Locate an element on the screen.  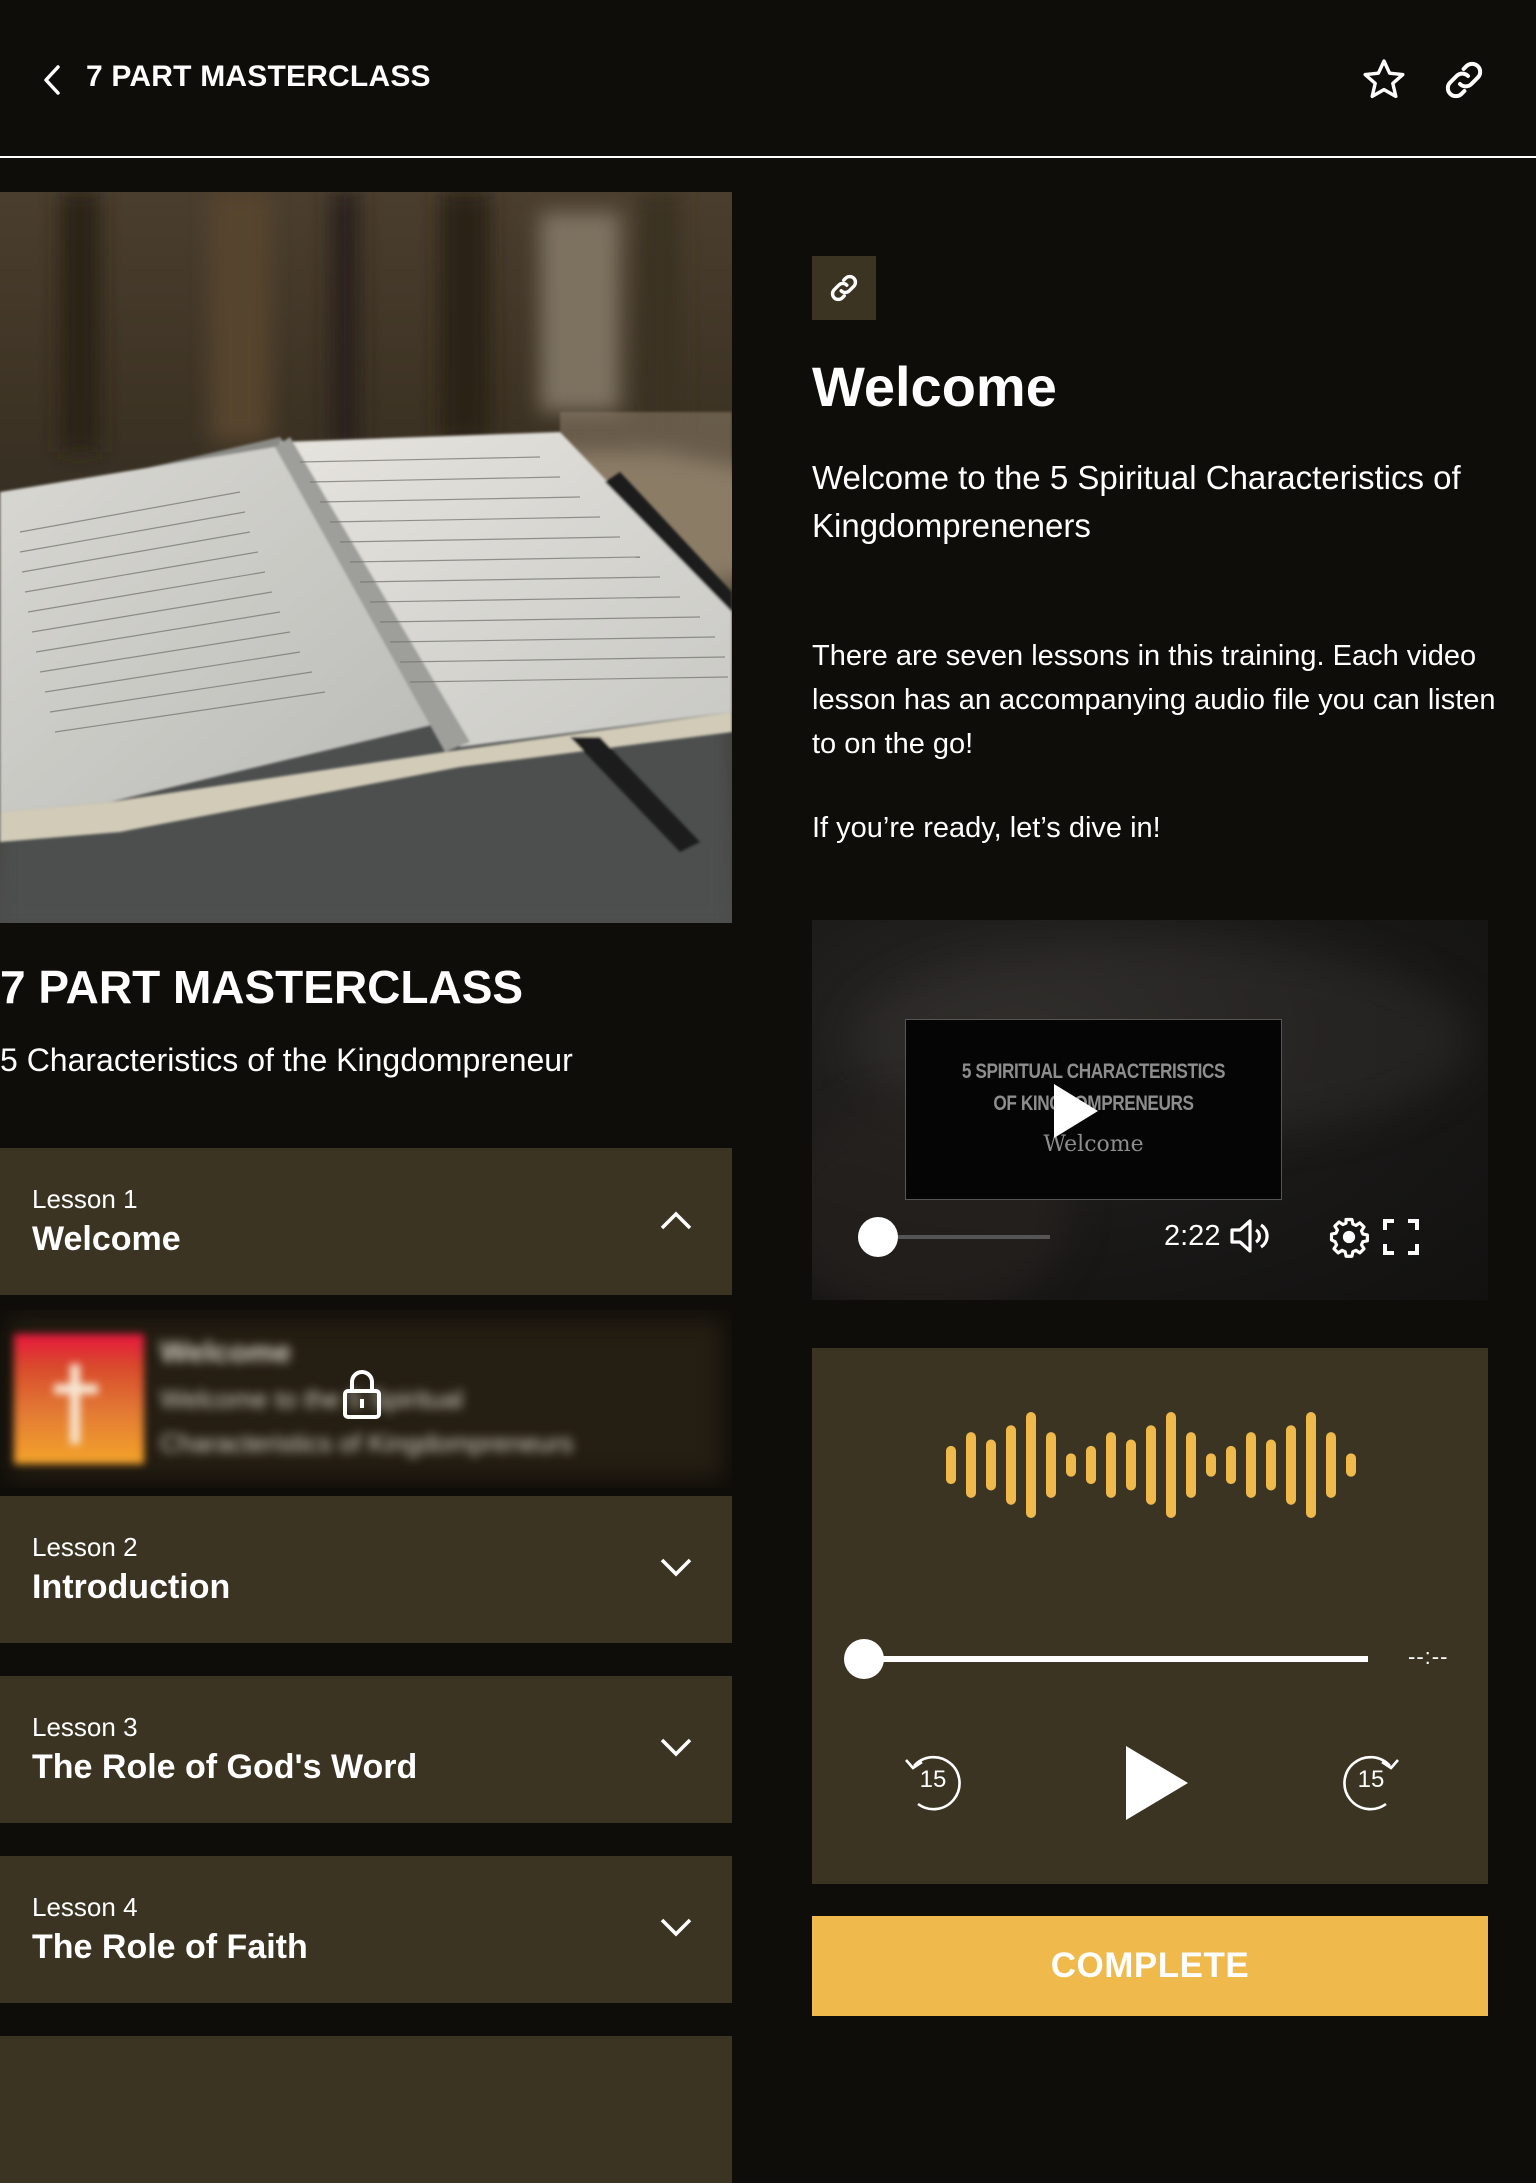
forward-15-button: 15 is located at coordinates (1371, 1781).